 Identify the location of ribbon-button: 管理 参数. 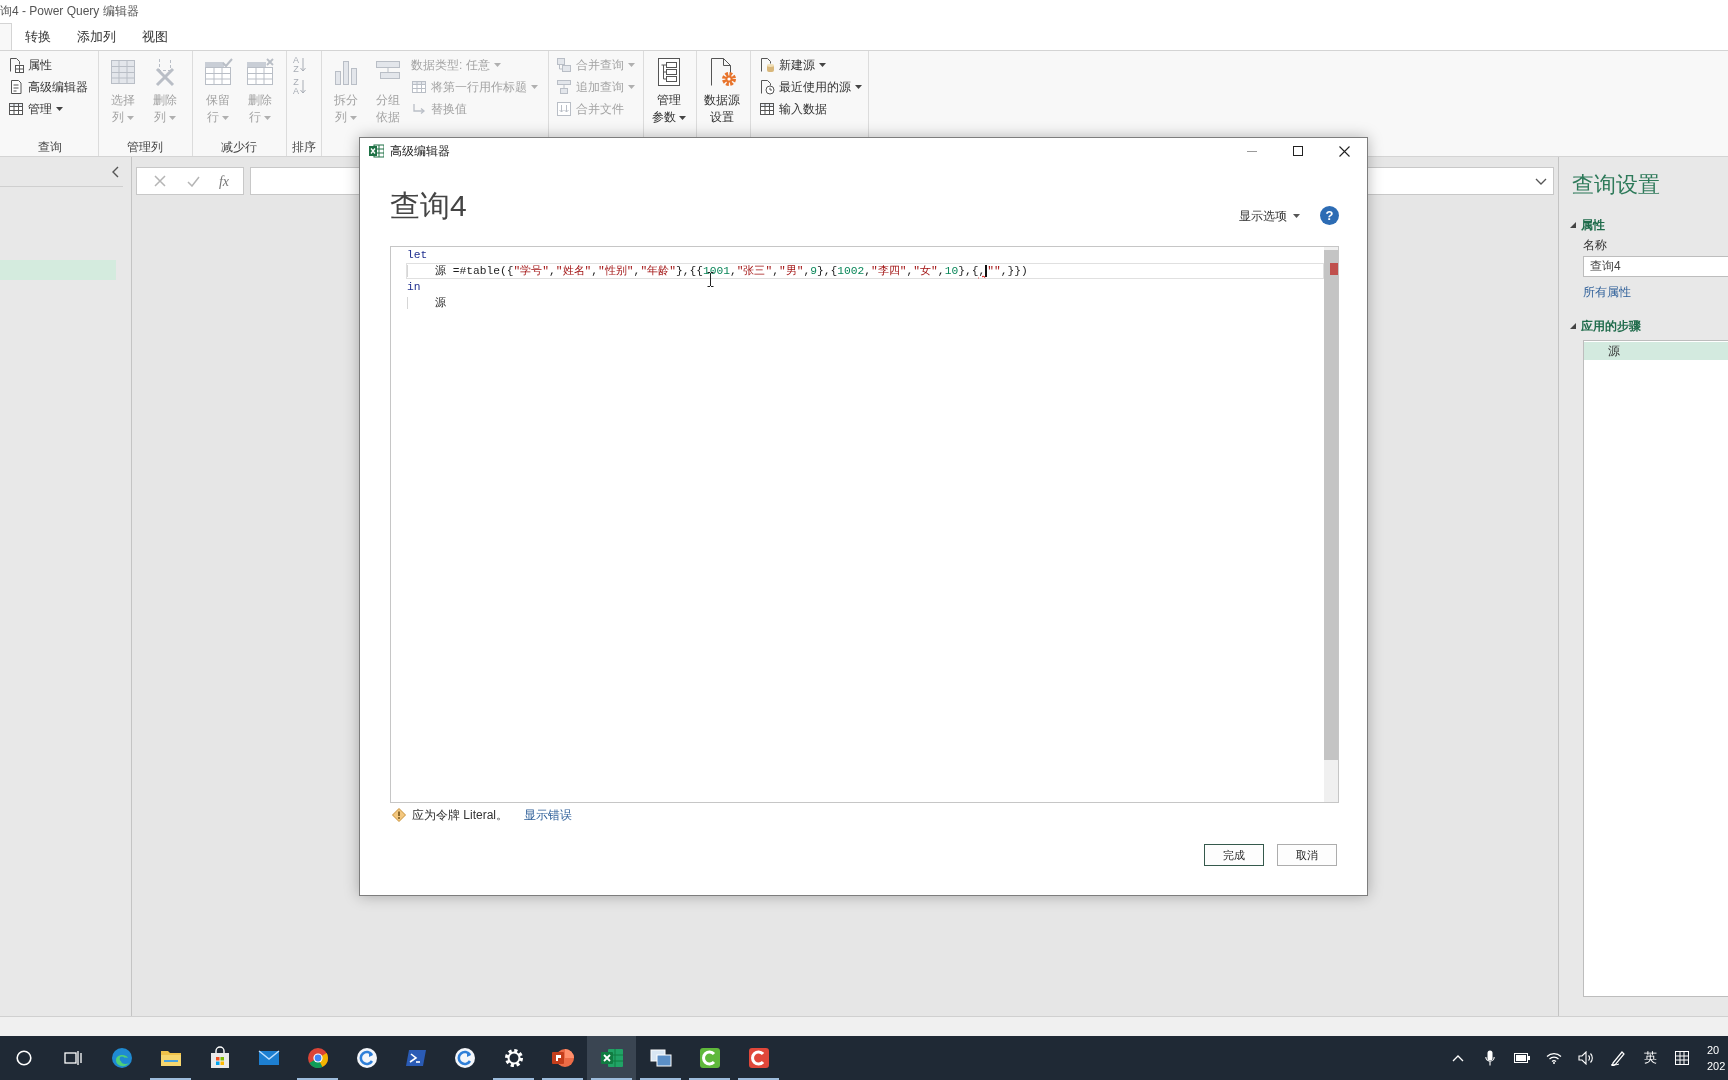
(669, 94).